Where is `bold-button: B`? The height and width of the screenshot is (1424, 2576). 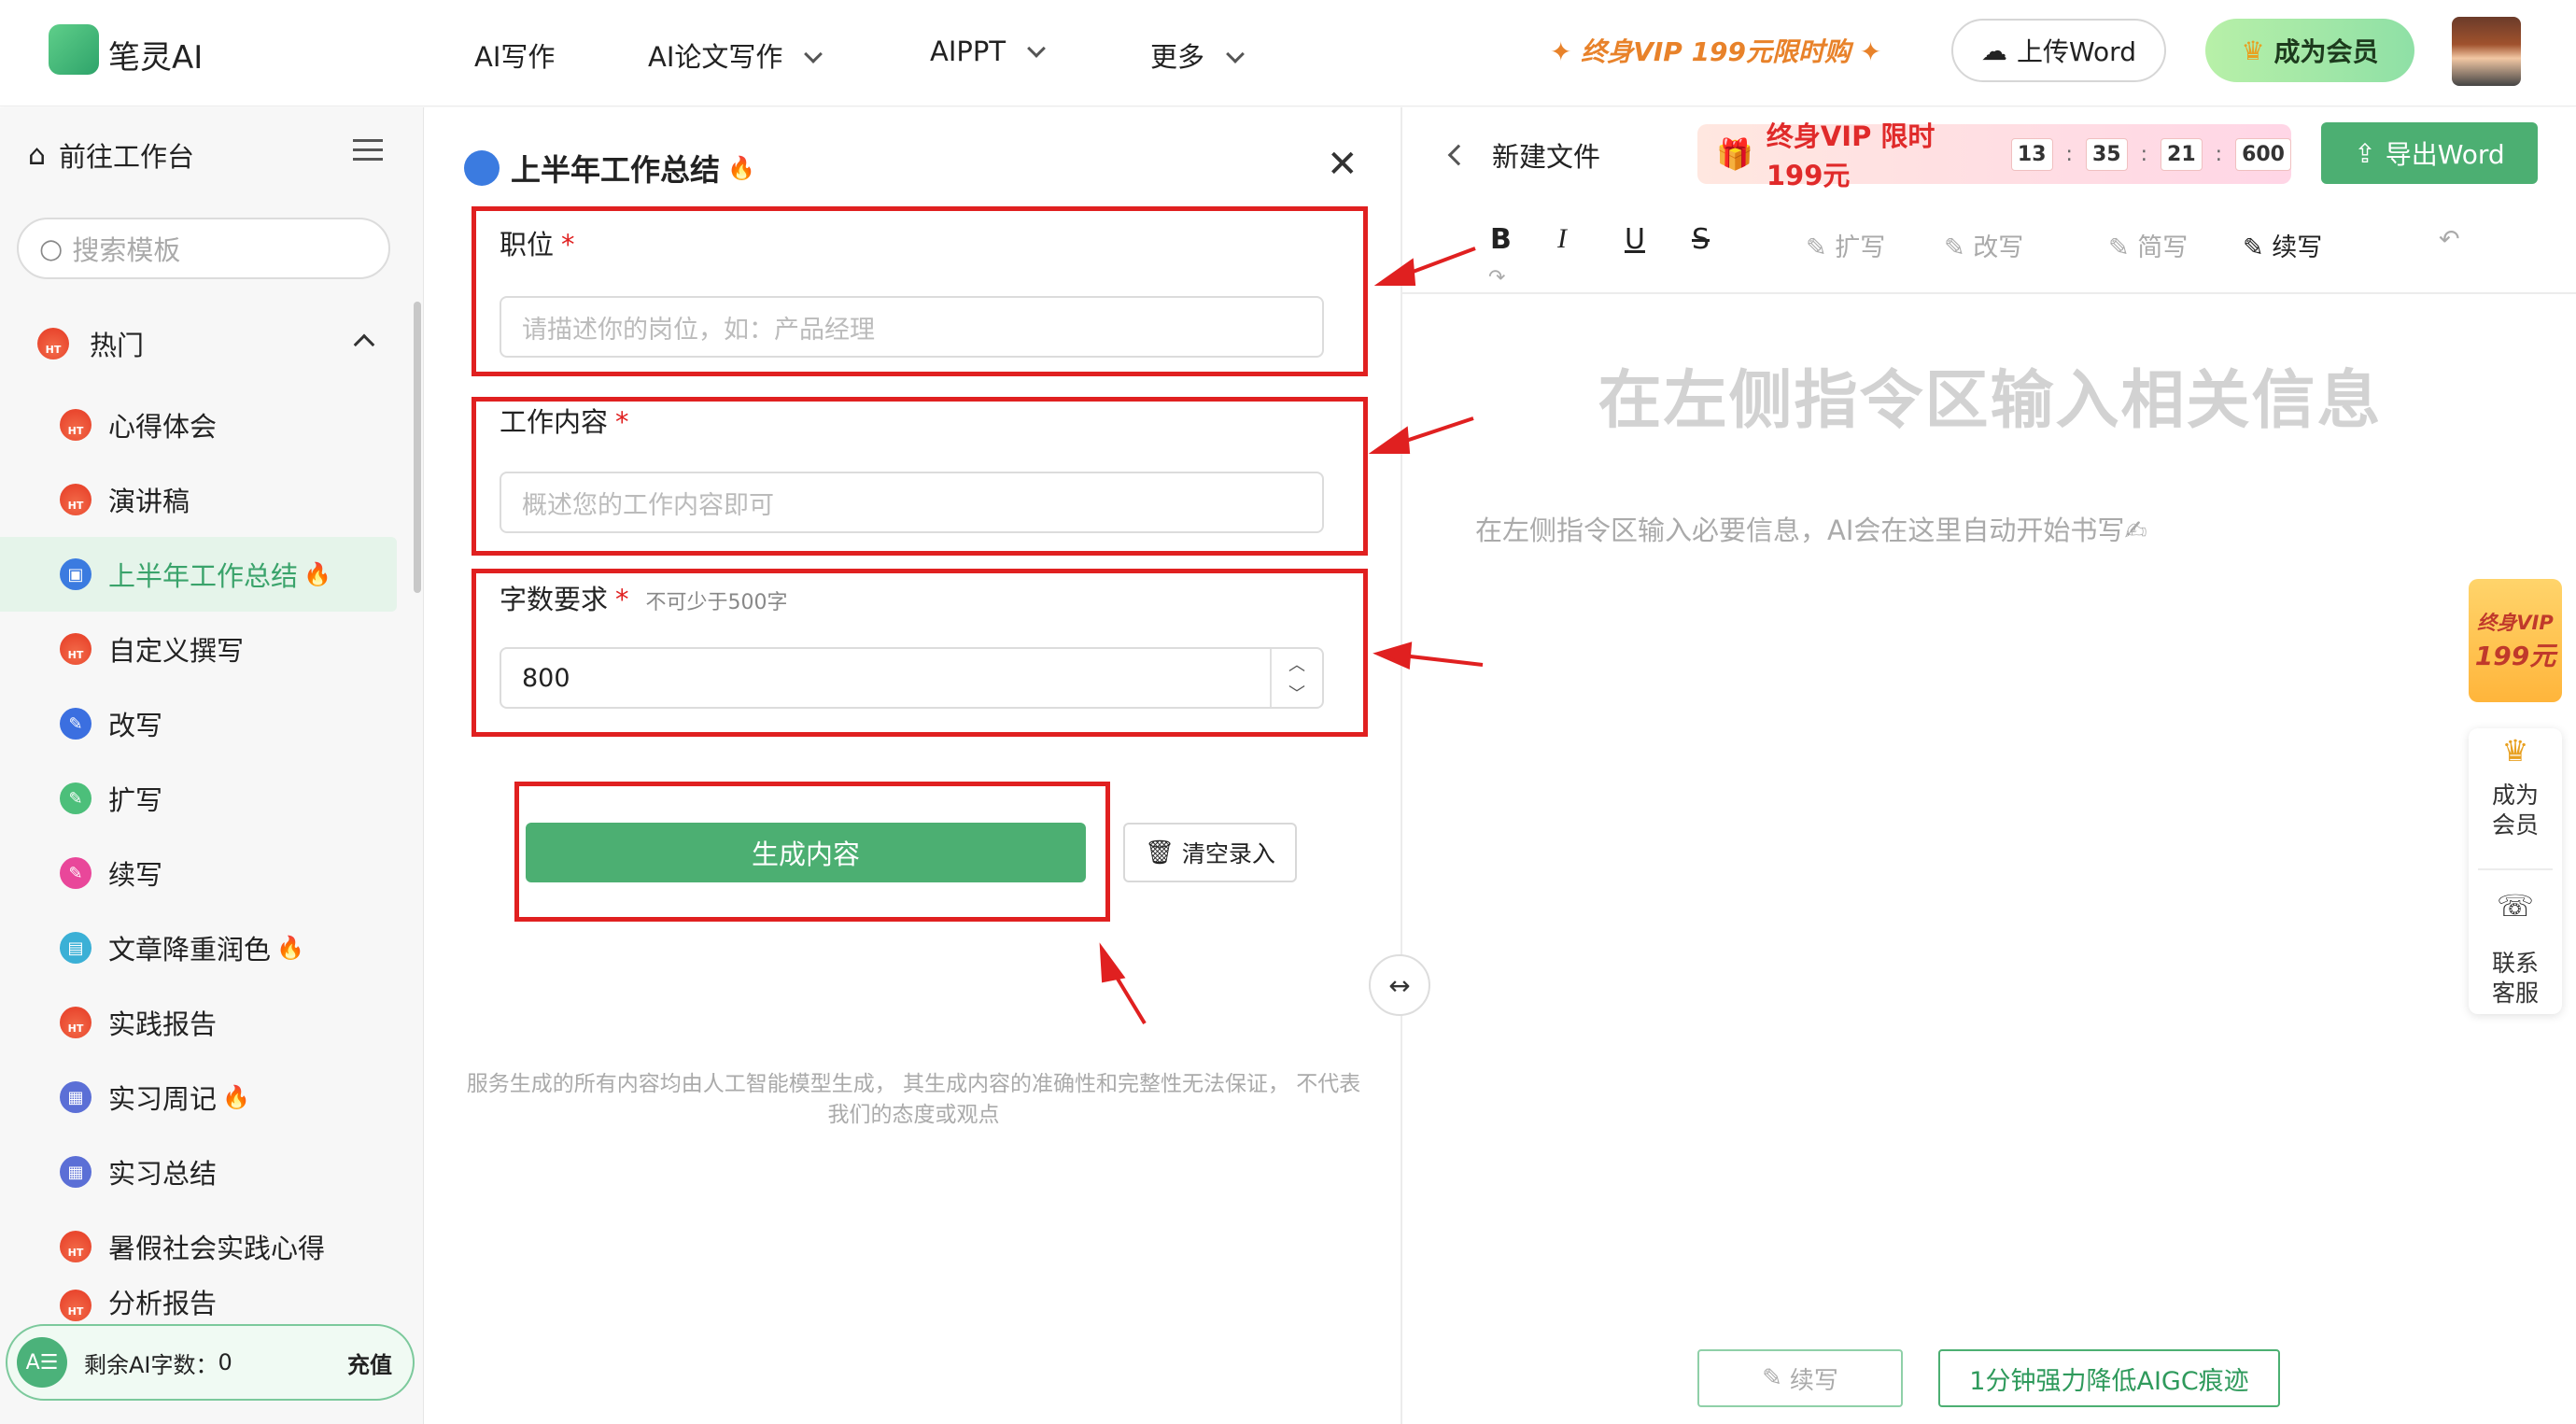 bold-button: B is located at coordinates (1501, 239).